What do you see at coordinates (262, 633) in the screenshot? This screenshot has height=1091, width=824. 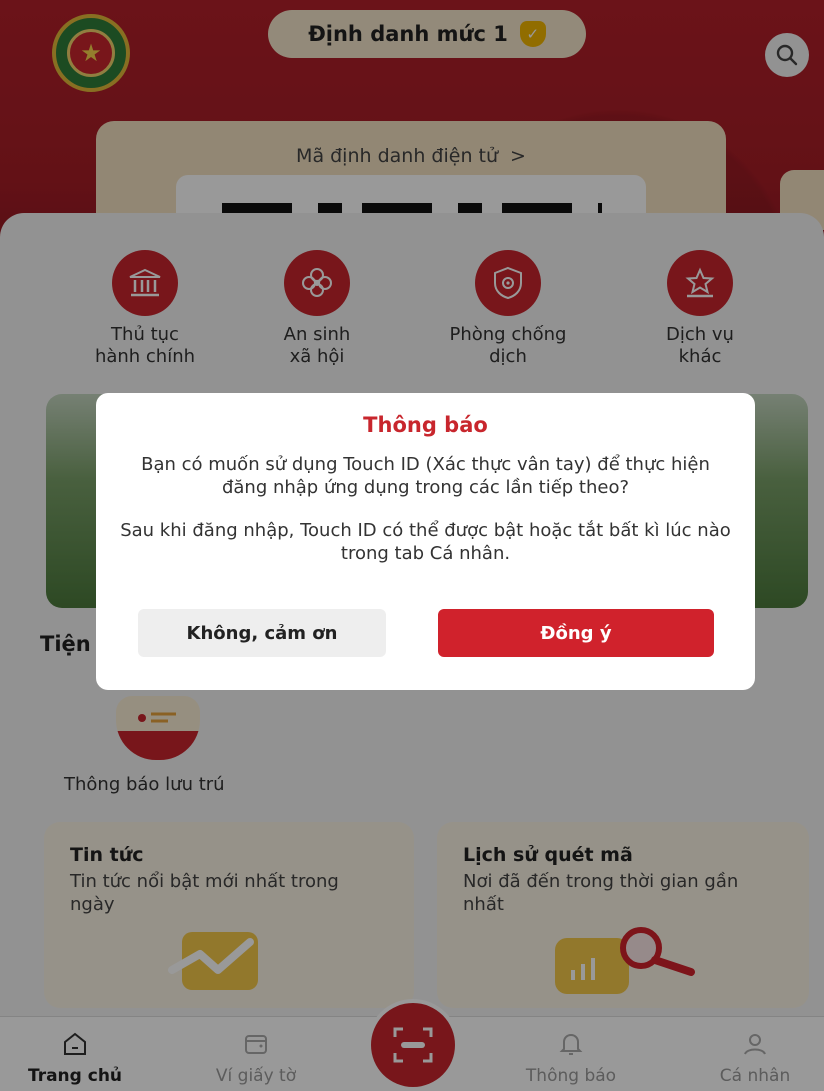 I see `decline-button: Không, cảm ơn` at bounding box center [262, 633].